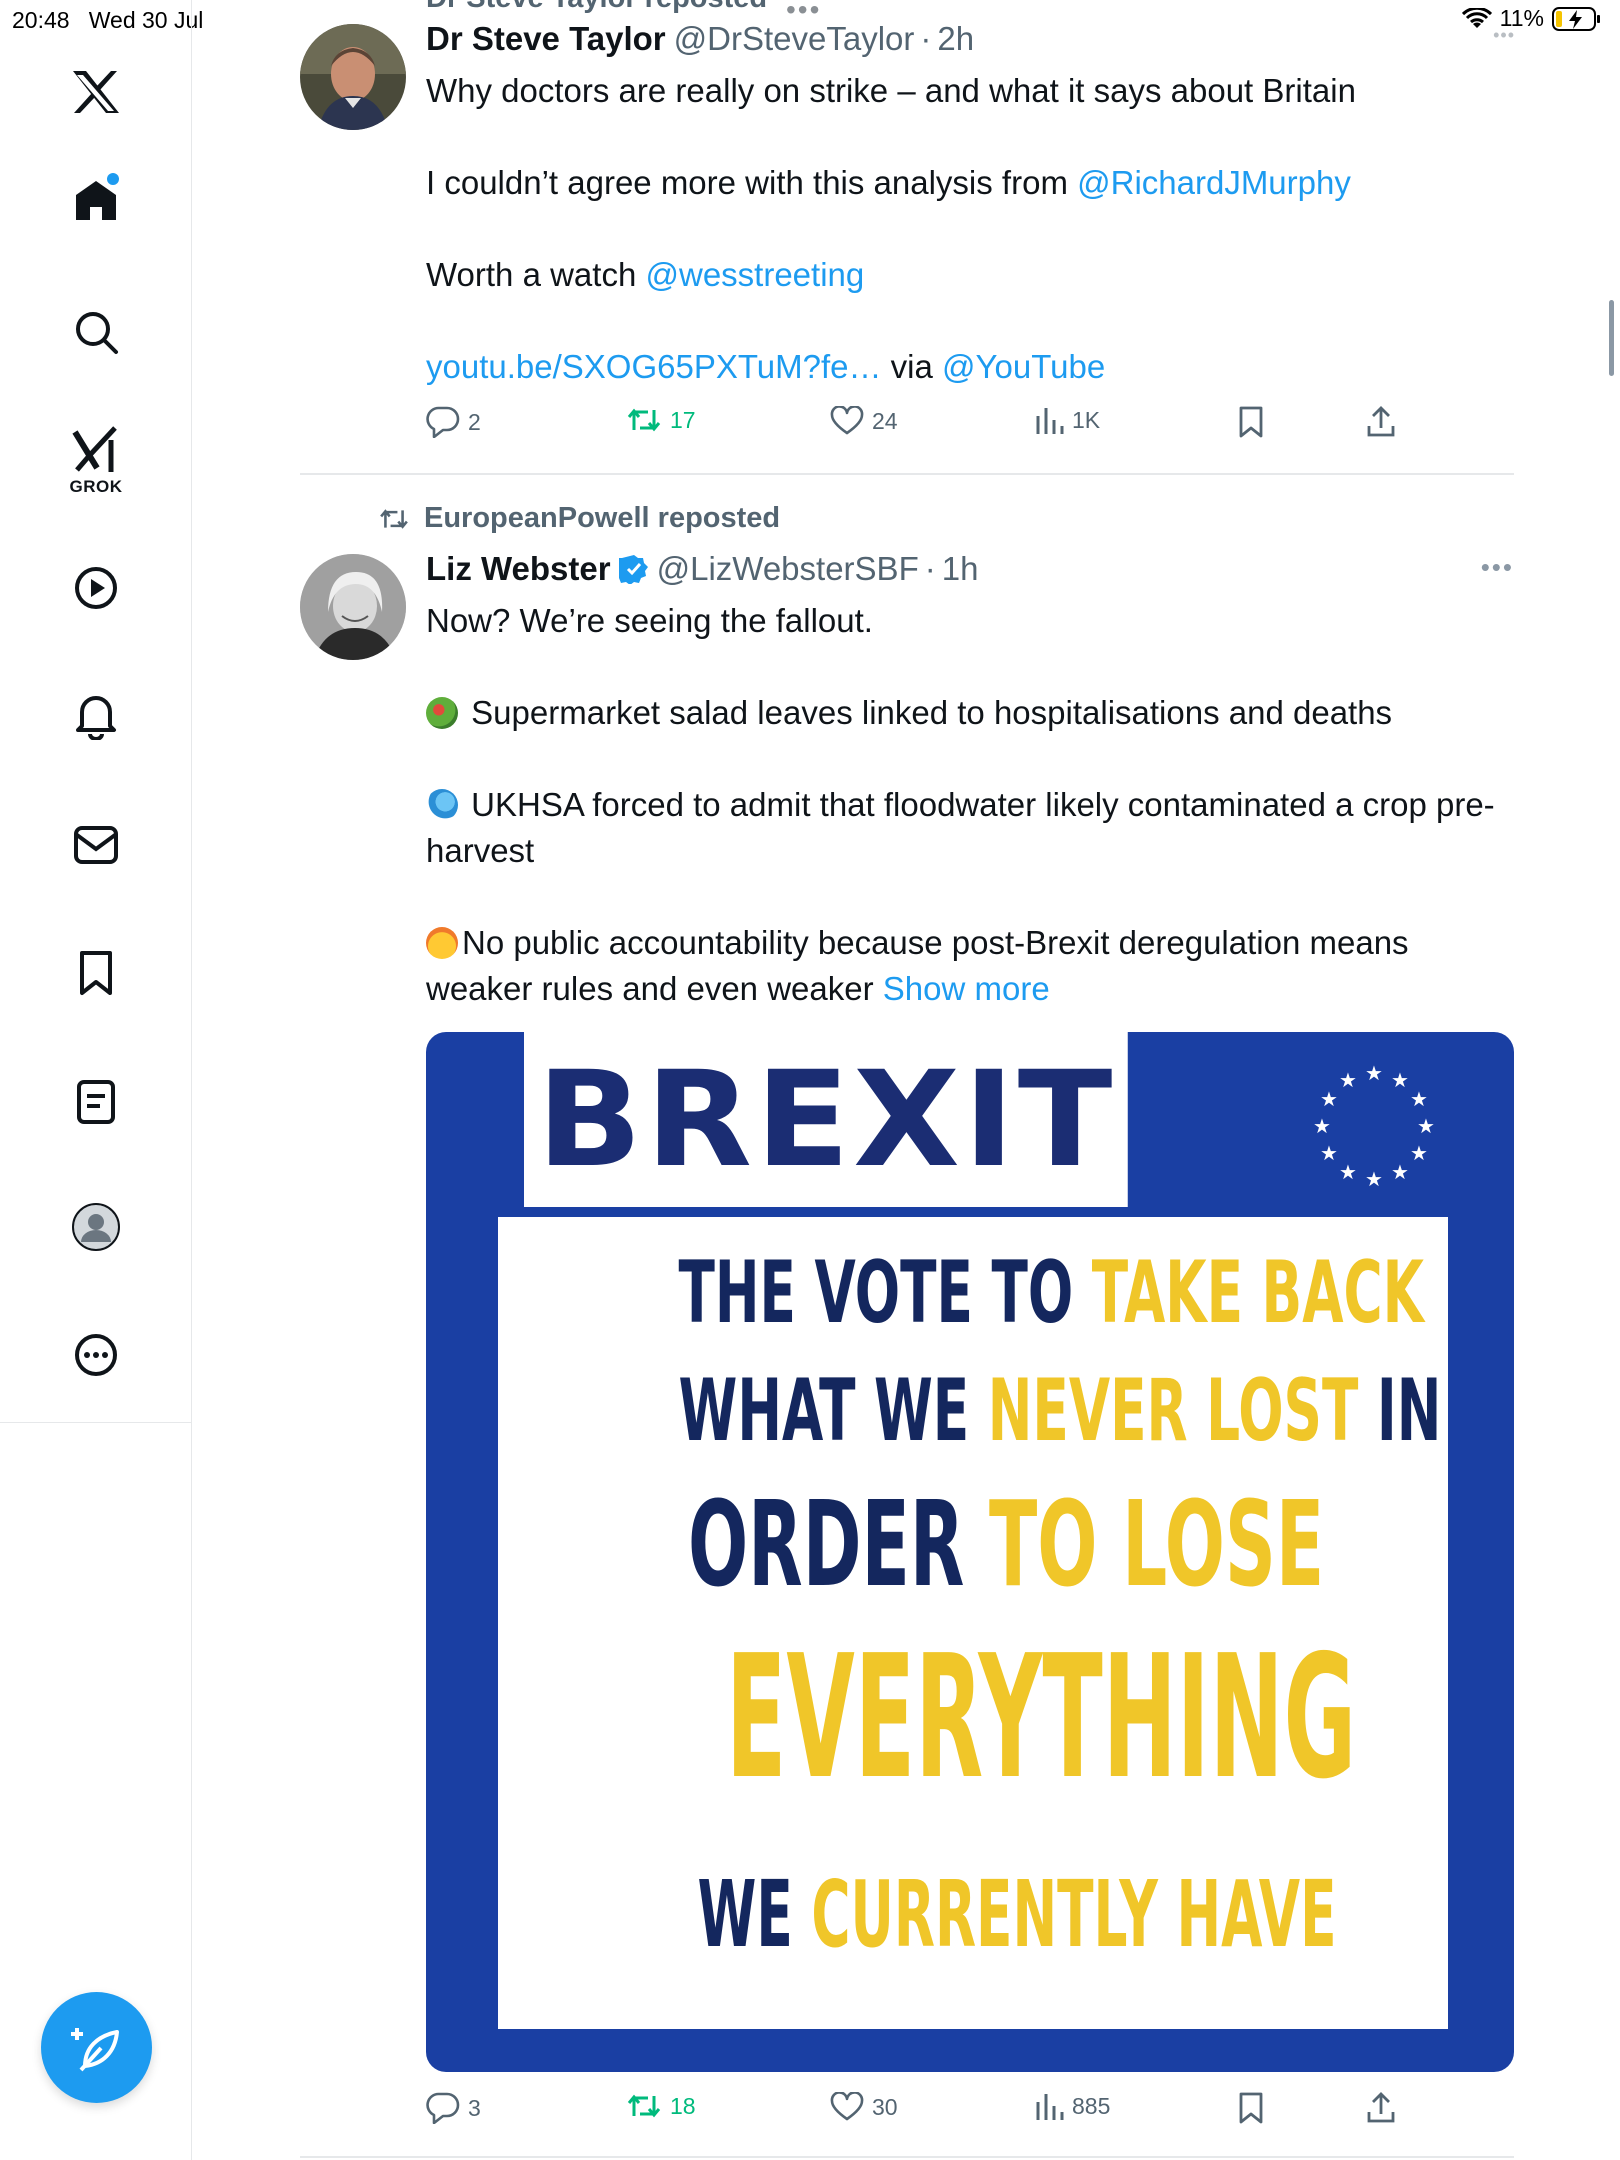 The width and height of the screenshot is (1620, 2160). I want to click on views-button: 1K, so click(1067, 420).